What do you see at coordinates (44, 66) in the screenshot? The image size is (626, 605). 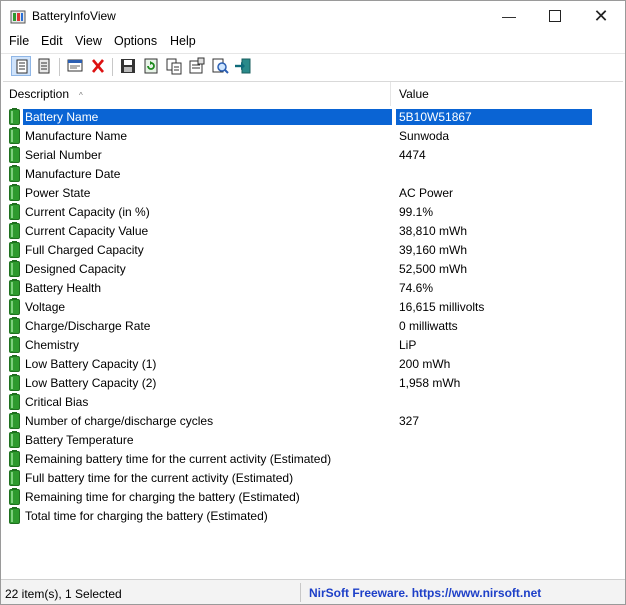 I see `log-view-button` at bounding box center [44, 66].